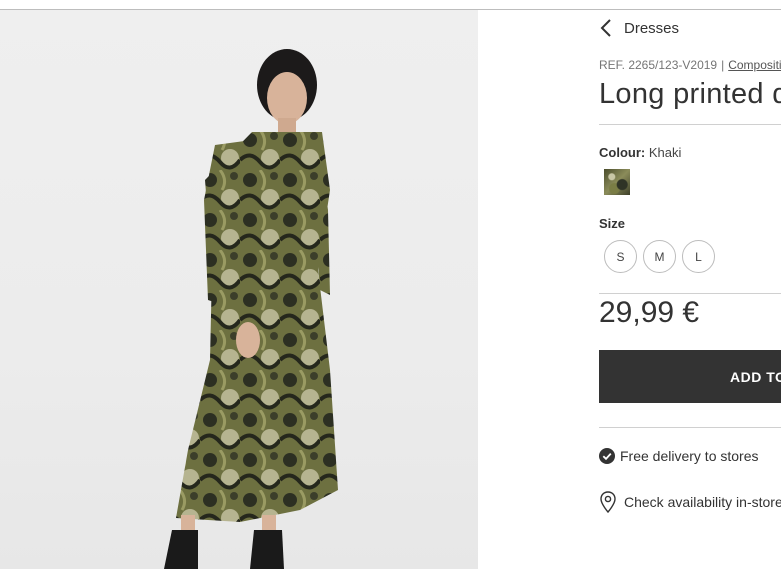 This screenshot has width=781, height=569. What do you see at coordinates (649, 312) in the screenshot?
I see `product-price: 29,99 €` at bounding box center [649, 312].